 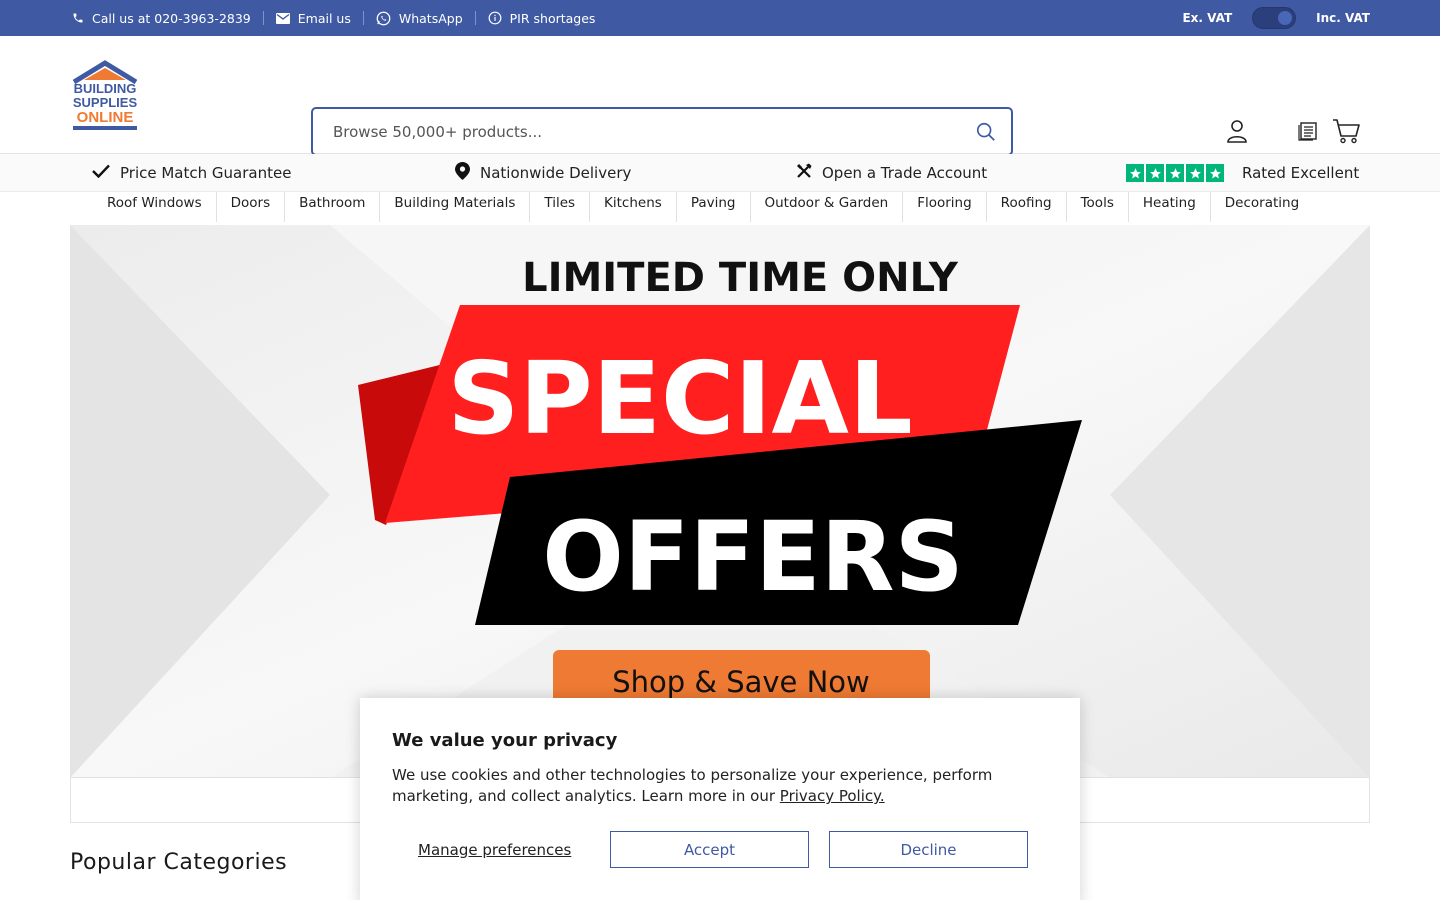 I want to click on checkmark-icon, so click(x=101, y=173).